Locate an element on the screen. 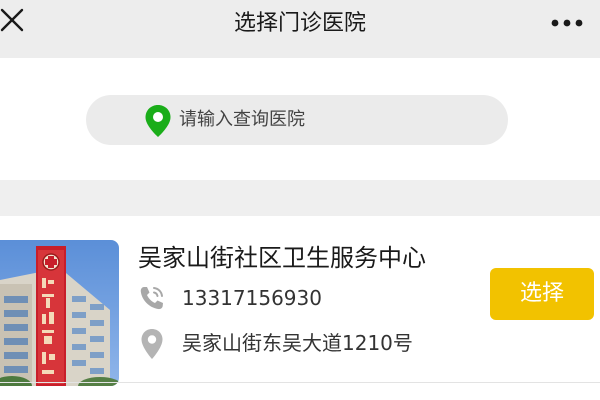  page-title: 选择门诊医院 is located at coordinates (299, 23).